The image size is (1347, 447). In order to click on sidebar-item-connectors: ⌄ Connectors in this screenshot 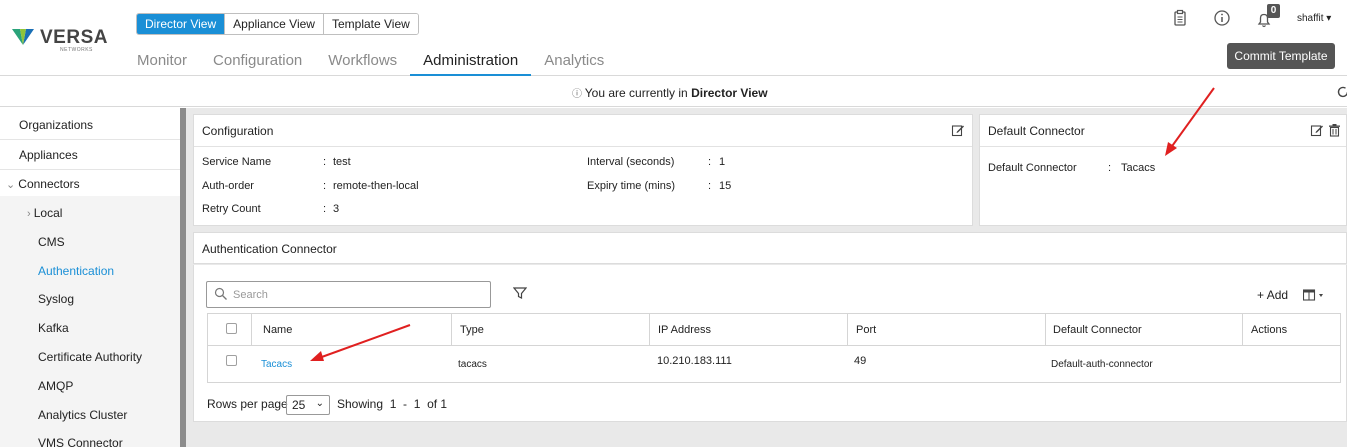, I will do `click(43, 184)`.